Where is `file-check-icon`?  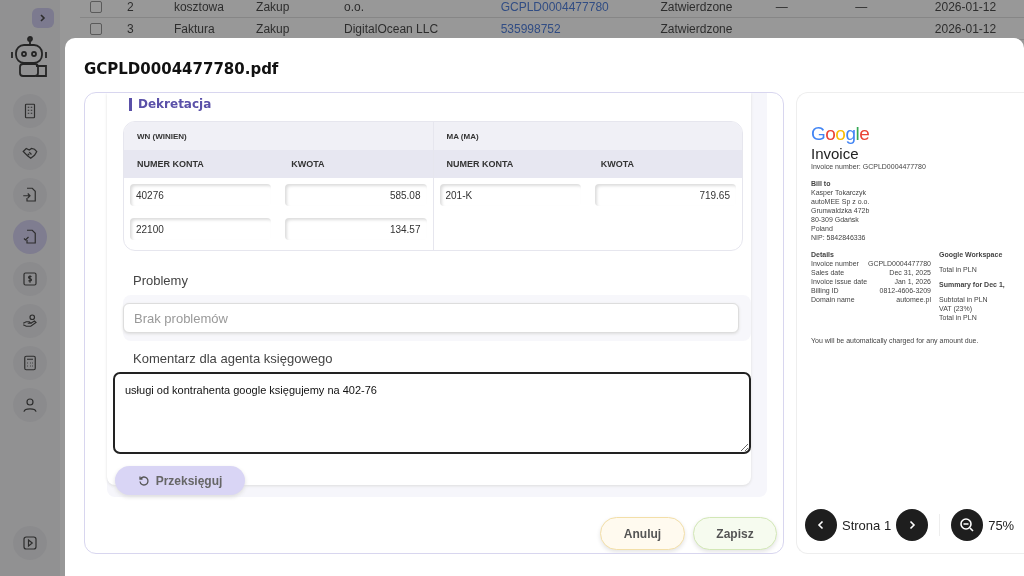
file-check-icon is located at coordinates (30, 237).